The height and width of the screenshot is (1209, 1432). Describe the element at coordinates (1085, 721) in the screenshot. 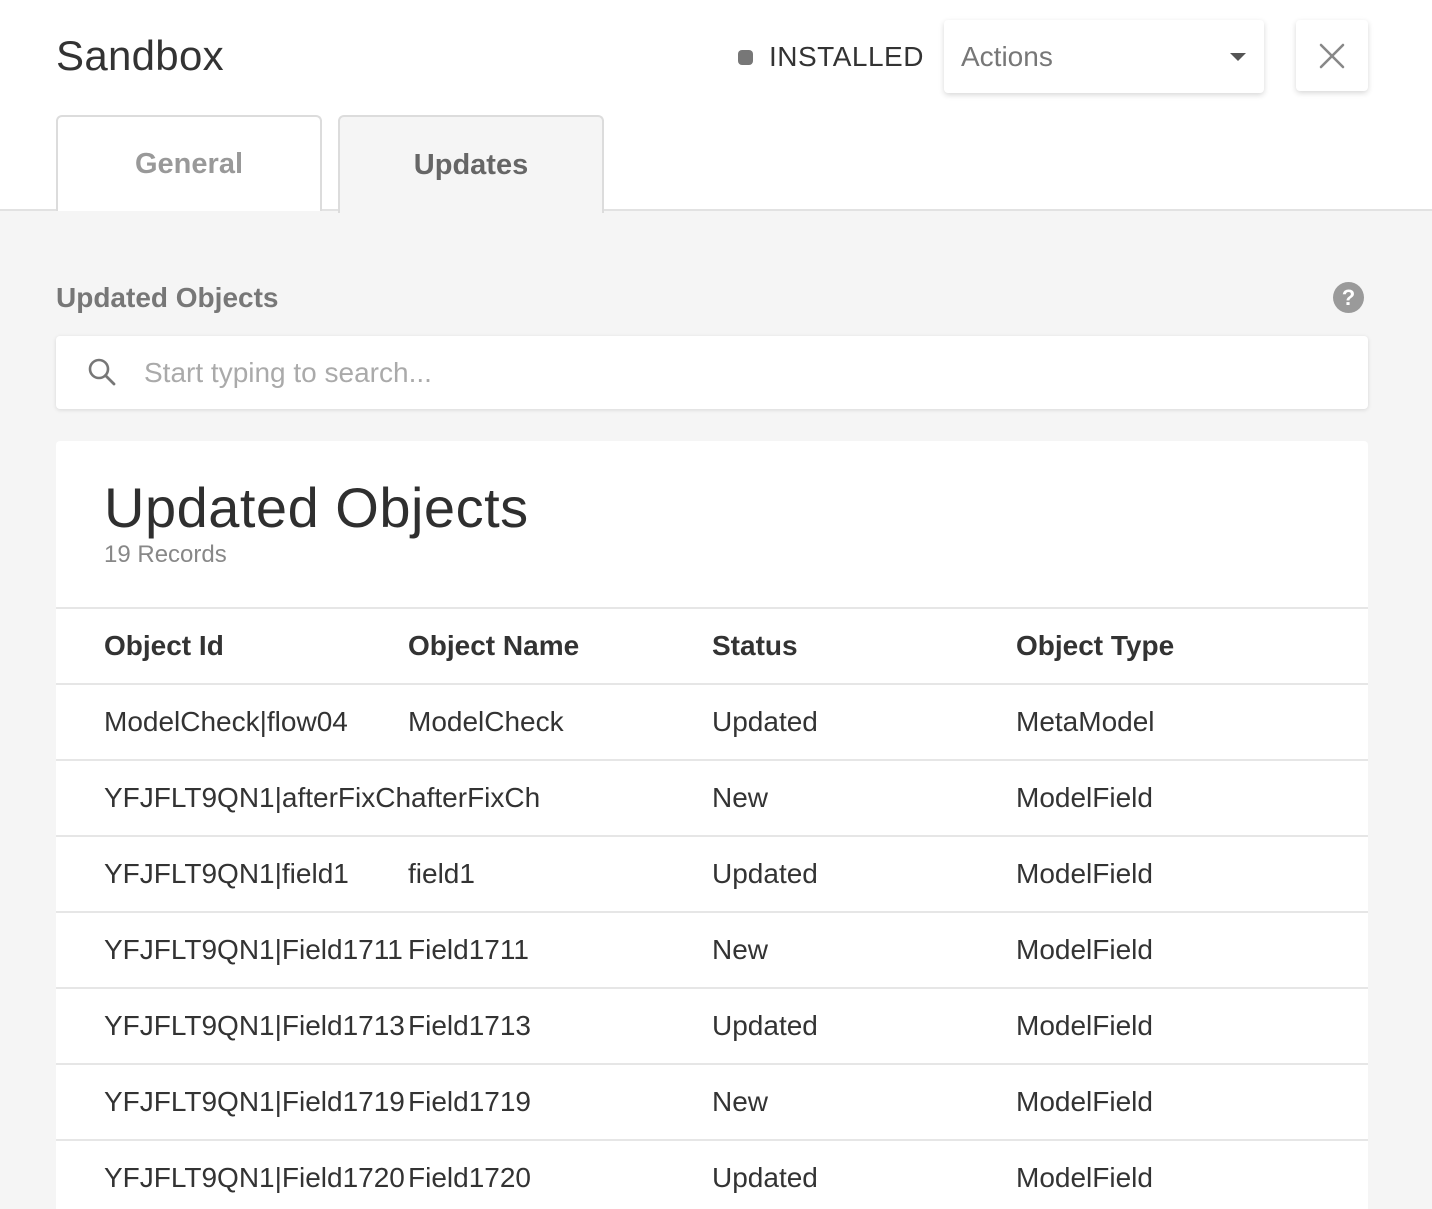

I see `cell-object-type: MetaModel` at that location.